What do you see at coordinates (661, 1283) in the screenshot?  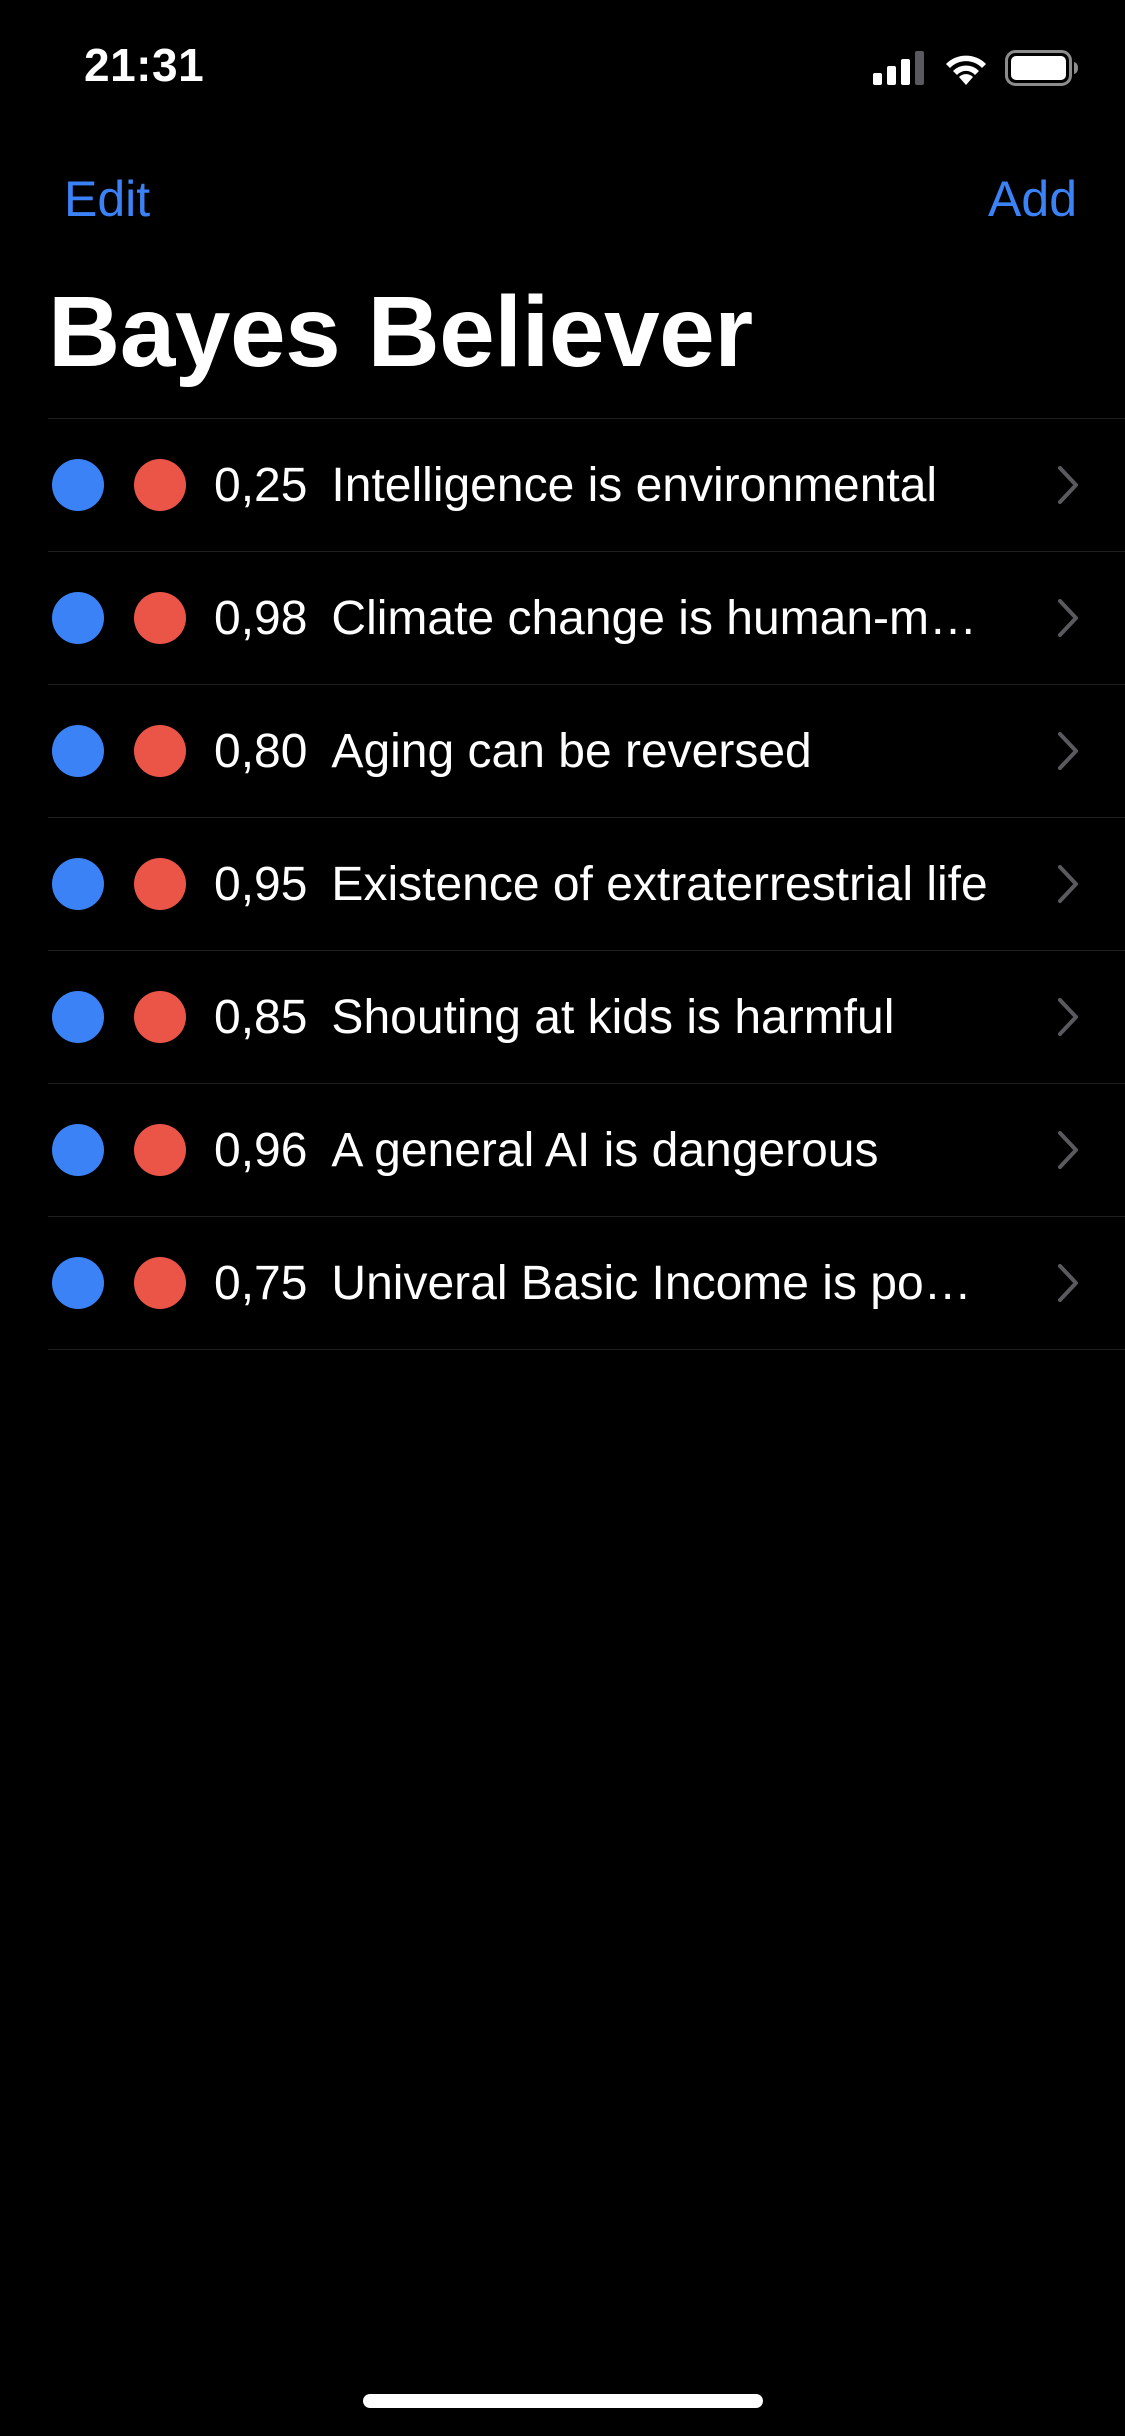 I see `belief-text: Univeral Basic Income is possible` at bounding box center [661, 1283].